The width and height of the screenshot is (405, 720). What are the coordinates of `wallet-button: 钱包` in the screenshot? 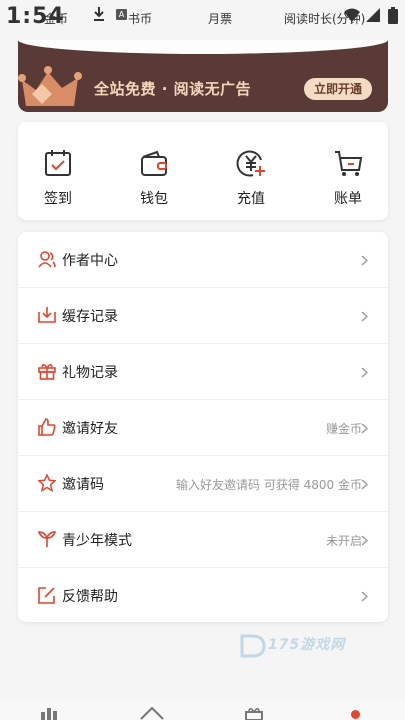 It's located at (154, 171).